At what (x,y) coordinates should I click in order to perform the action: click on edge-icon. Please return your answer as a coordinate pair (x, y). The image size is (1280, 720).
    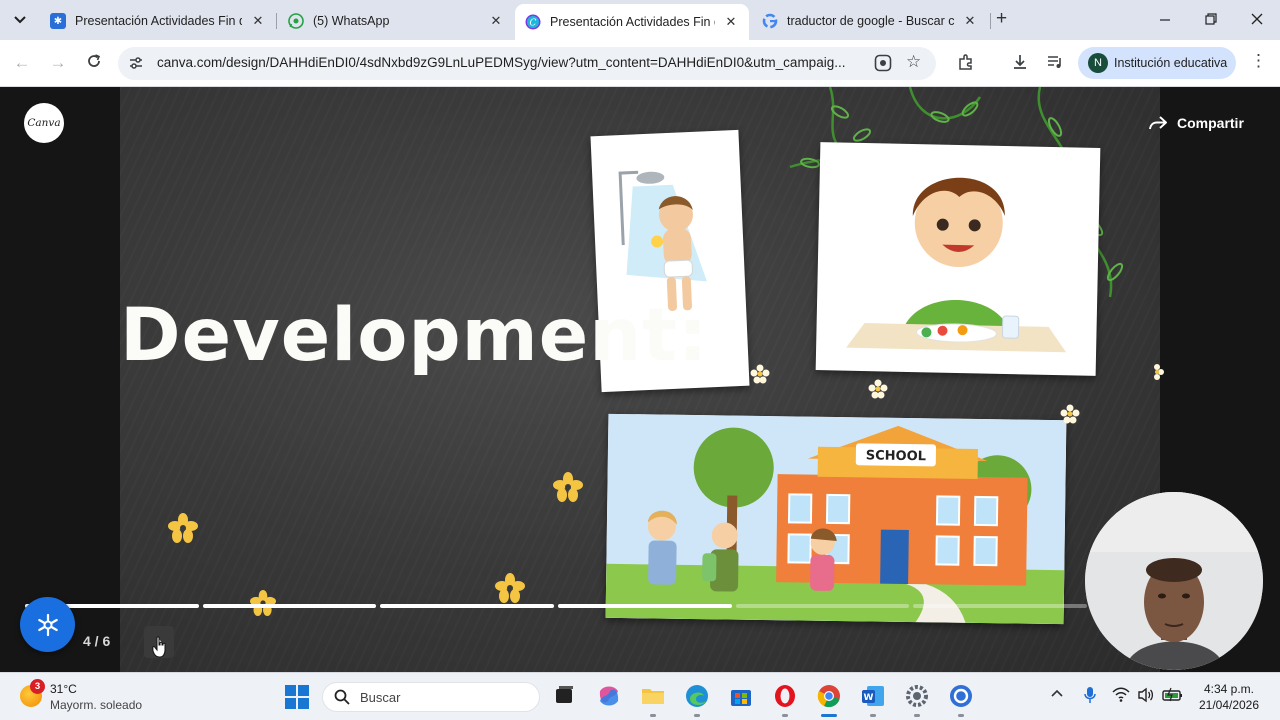
    Looking at the image, I should click on (697, 696).